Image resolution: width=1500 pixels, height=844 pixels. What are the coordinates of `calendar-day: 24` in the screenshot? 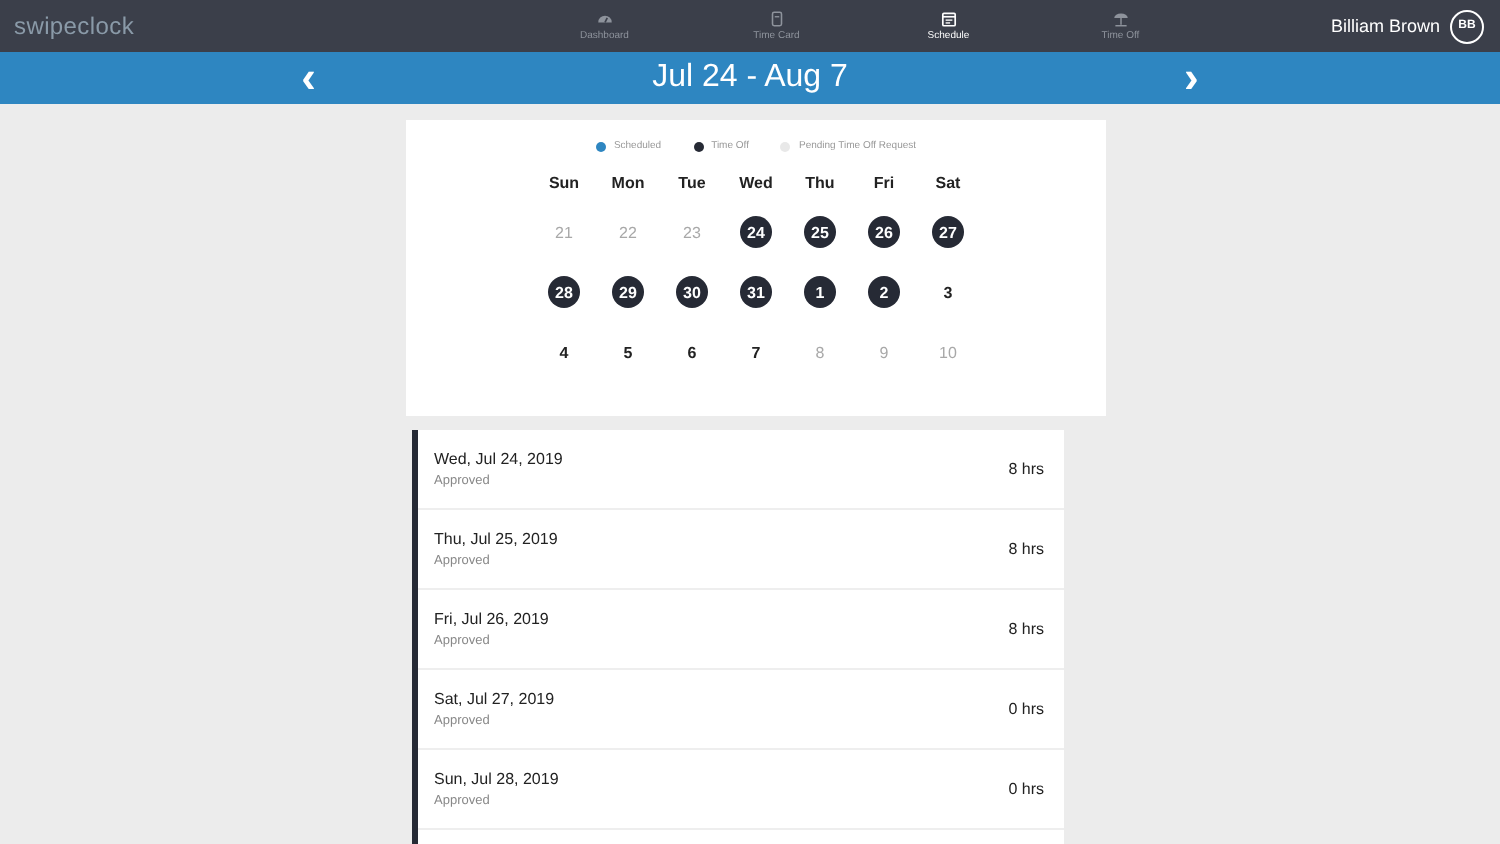 It's located at (756, 232).